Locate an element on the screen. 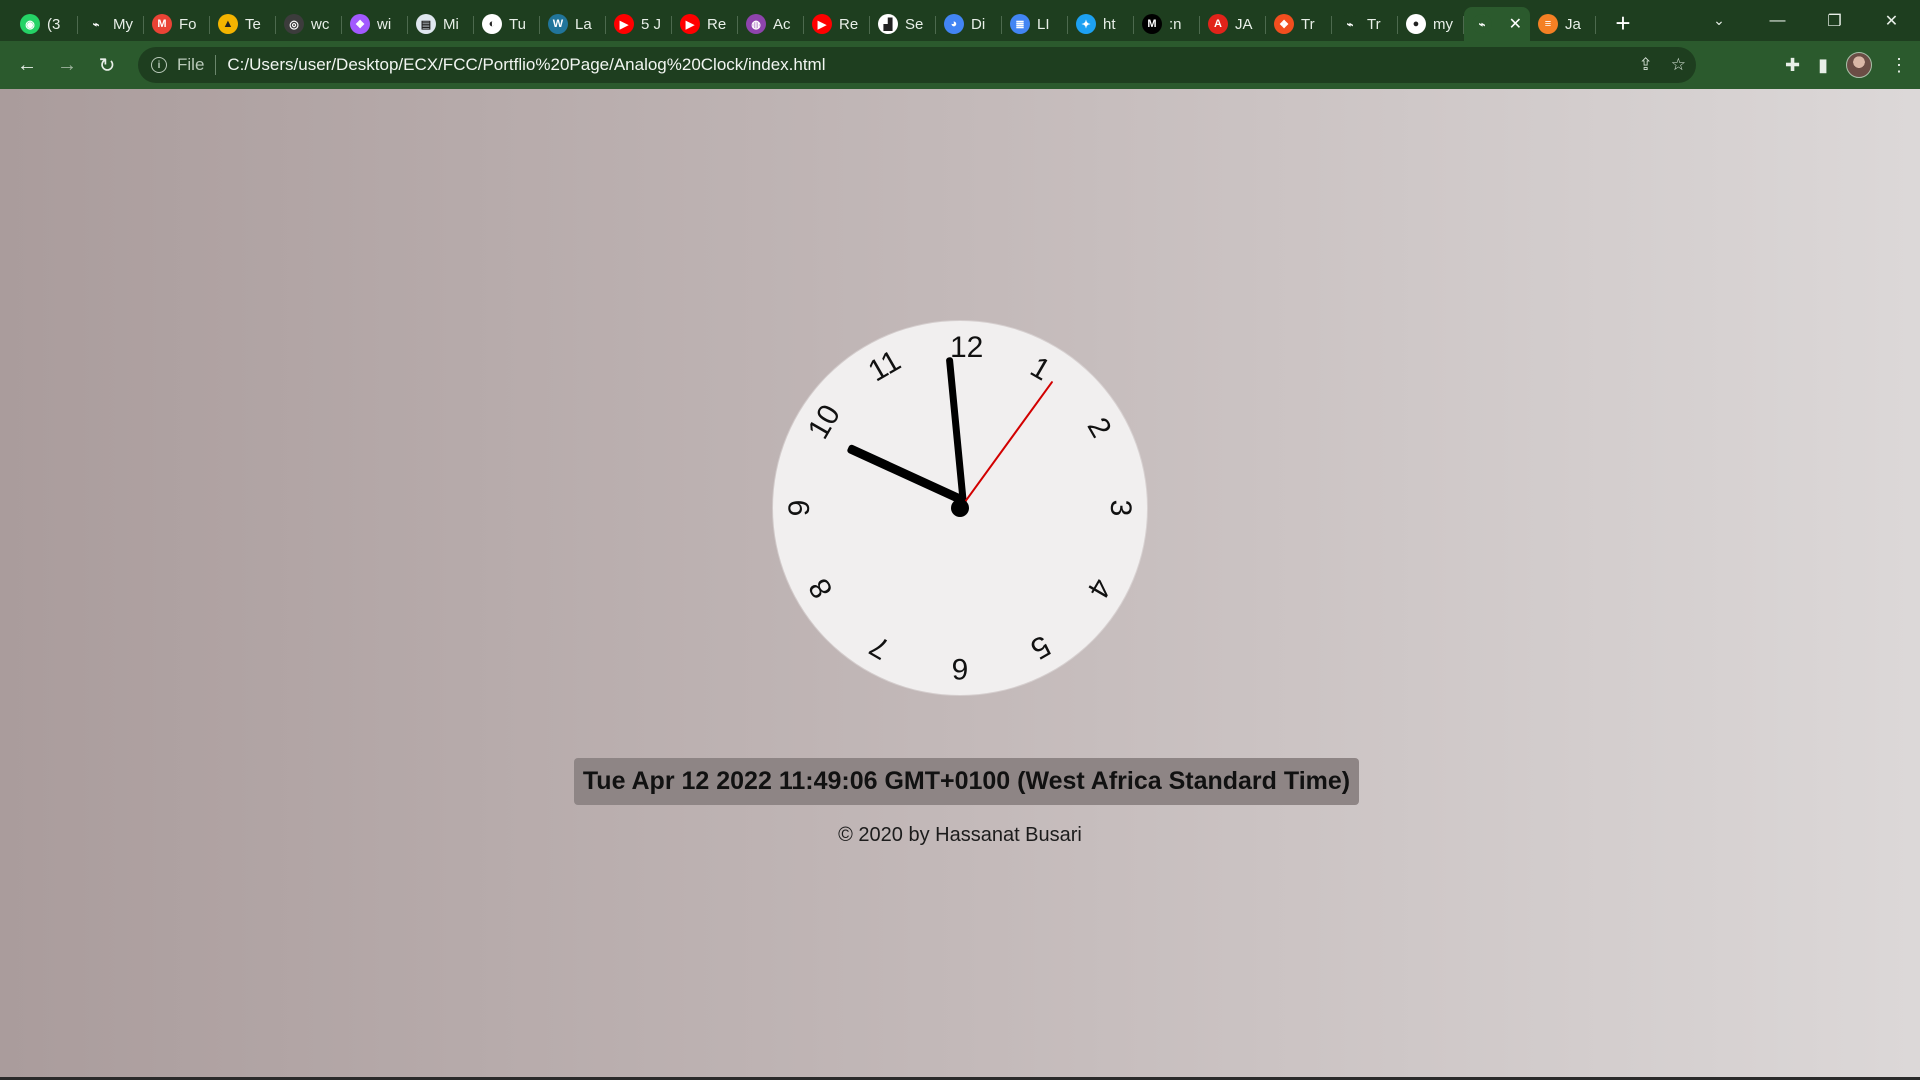  tab-title: my is located at coordinates (1443, 24).